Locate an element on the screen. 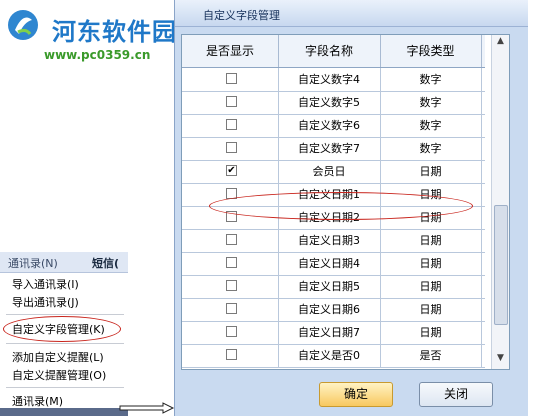 The image size is (535, 416). watermark-name: 河东软件园 is located at coordinates (114, 32).